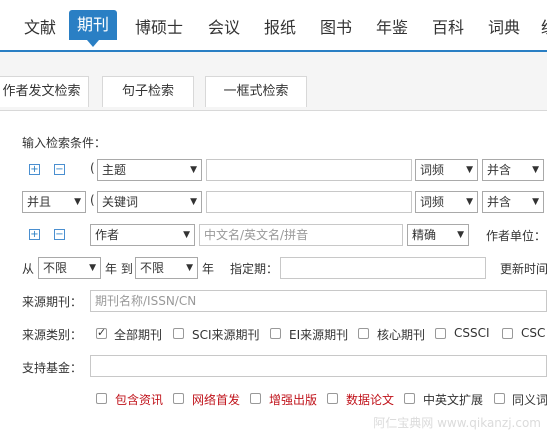  I want to click on author-field-value: 作者, so click(107, 235).